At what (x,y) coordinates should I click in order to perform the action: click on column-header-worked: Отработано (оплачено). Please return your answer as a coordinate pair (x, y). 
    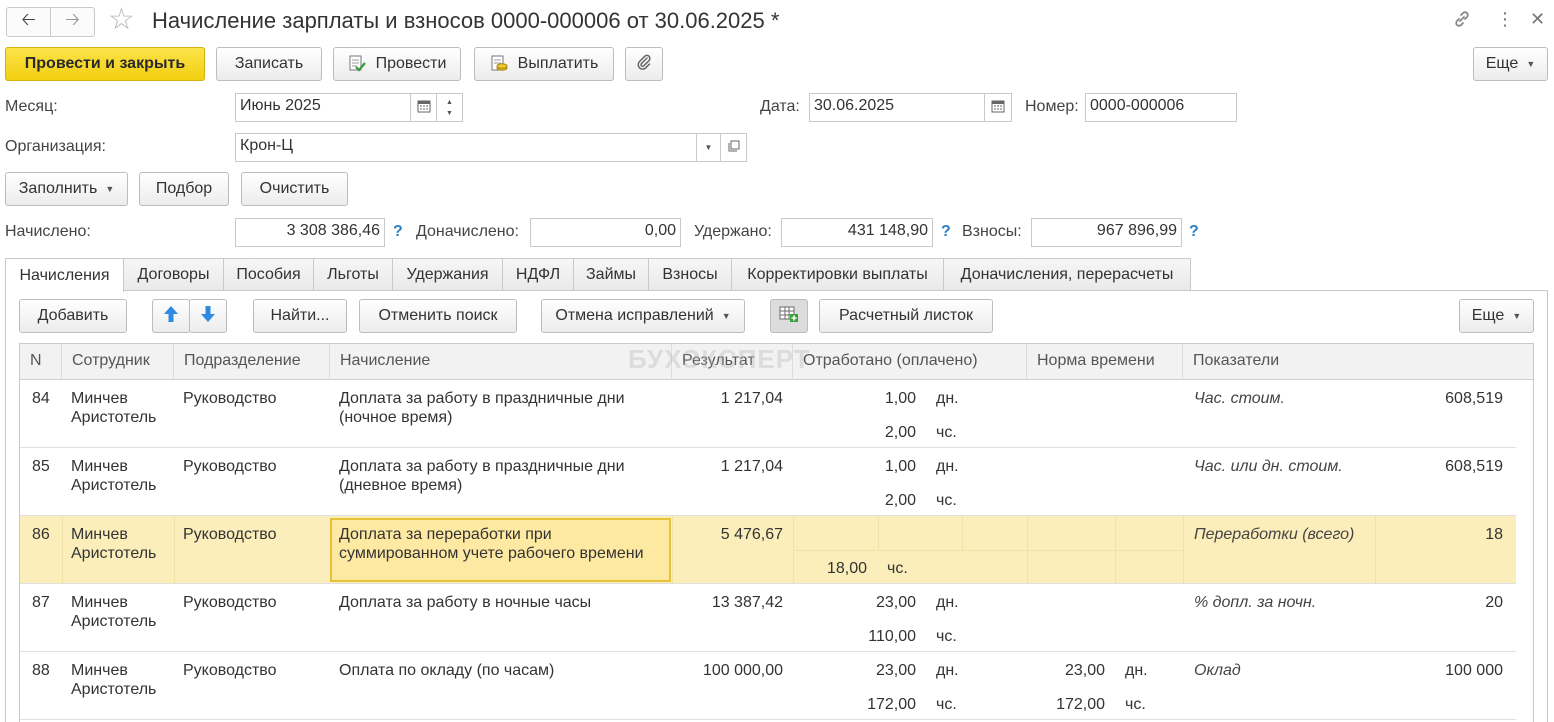
    Looking at the image, I should click on (910, 362).